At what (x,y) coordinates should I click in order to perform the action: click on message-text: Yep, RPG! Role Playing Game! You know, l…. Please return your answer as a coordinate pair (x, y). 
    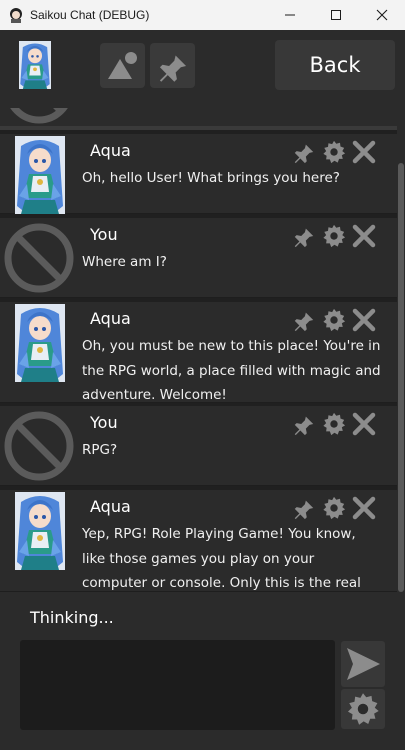
    Looking at the image, I should click on (221, 558).